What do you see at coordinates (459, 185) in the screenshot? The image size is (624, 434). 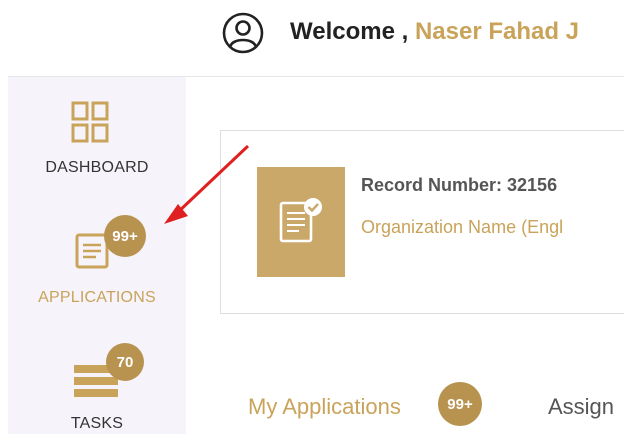 I see `record-number: Record Number: 32156` at bounding box center [459, 185].